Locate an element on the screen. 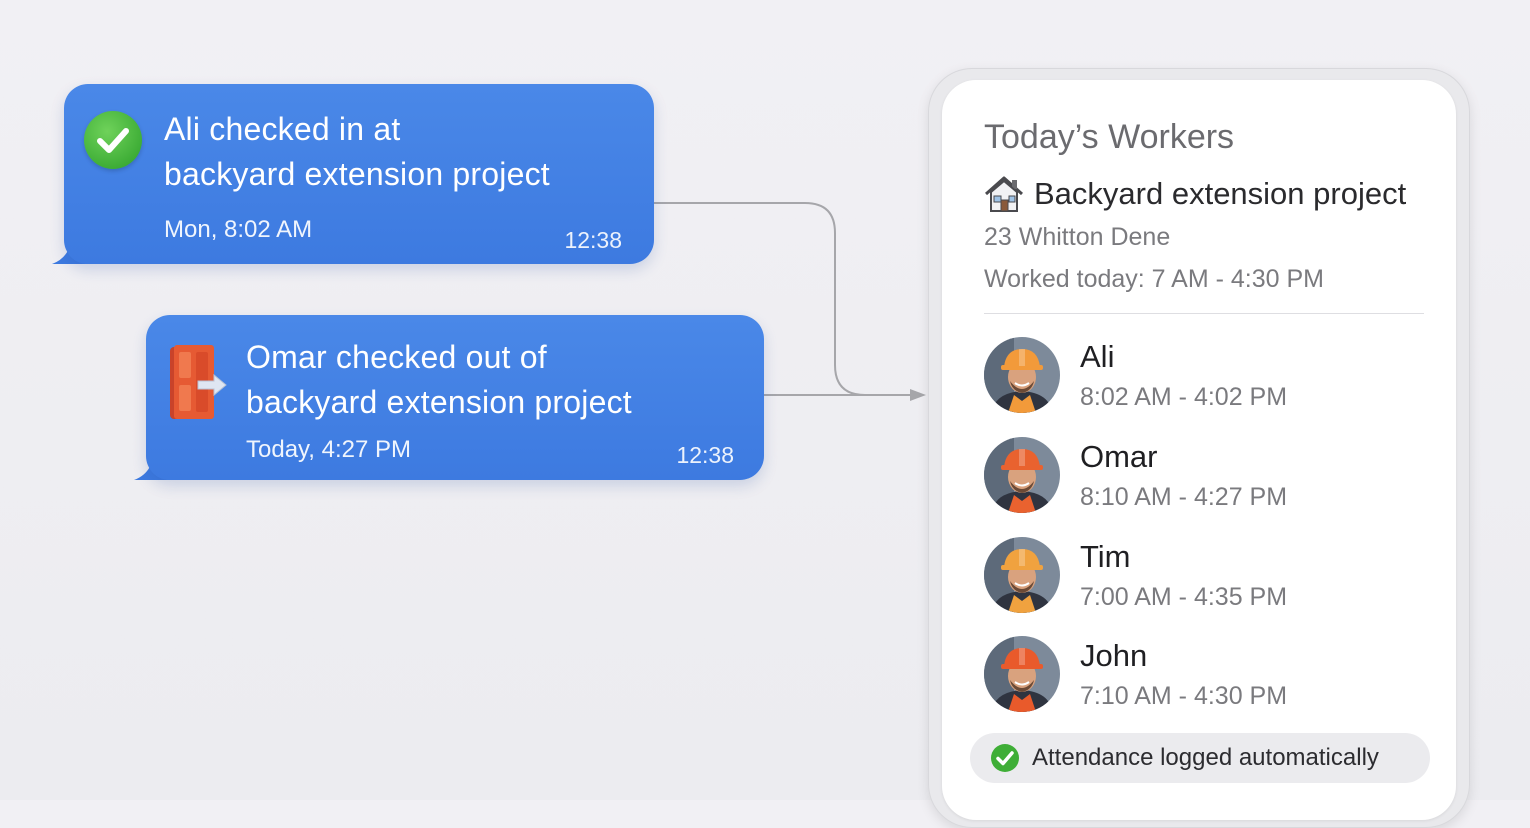 The height and width of the screenshot is (828, 1530). attendance-status-pill: Attendance logged automatically is located at coordinates (1200, 758).